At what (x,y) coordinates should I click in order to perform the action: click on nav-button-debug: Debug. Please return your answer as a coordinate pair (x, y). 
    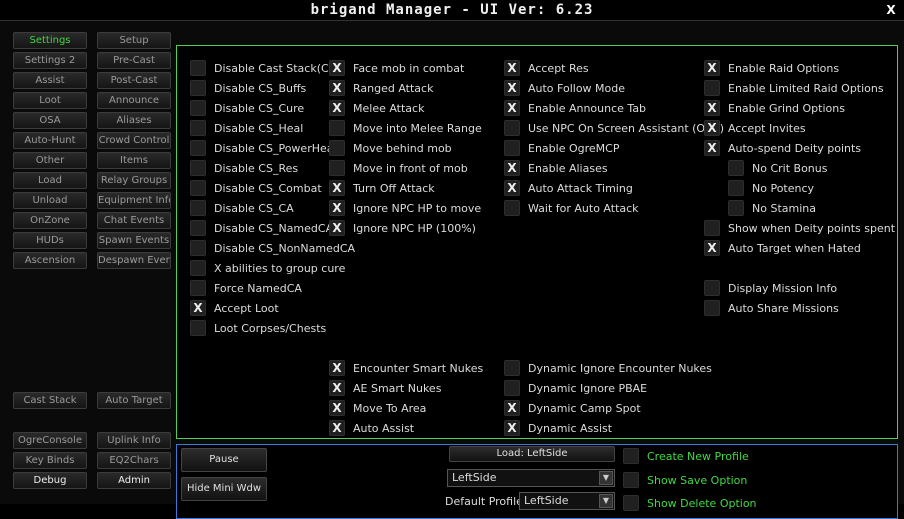
    Looking at the image, I should click on (50, 480).